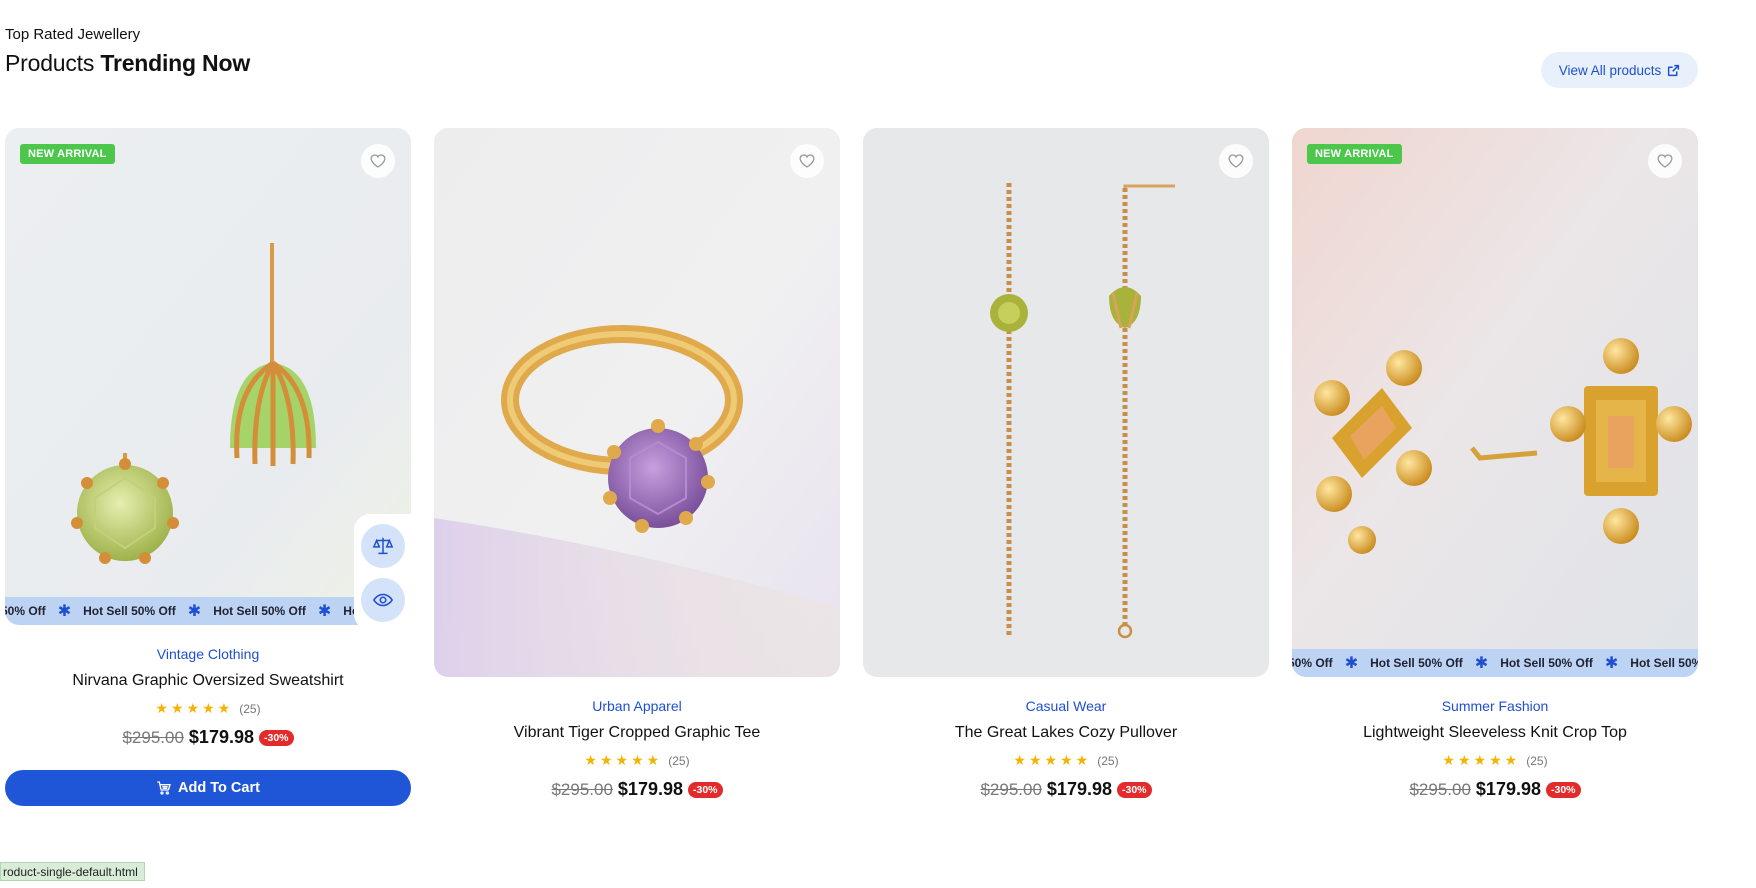 The height and width of the screenshot is (888, 1756). Describe the element at coordinates (72, 871) in the screenshot. I see `link-status-bar: roduct-single-default.html` at that location.